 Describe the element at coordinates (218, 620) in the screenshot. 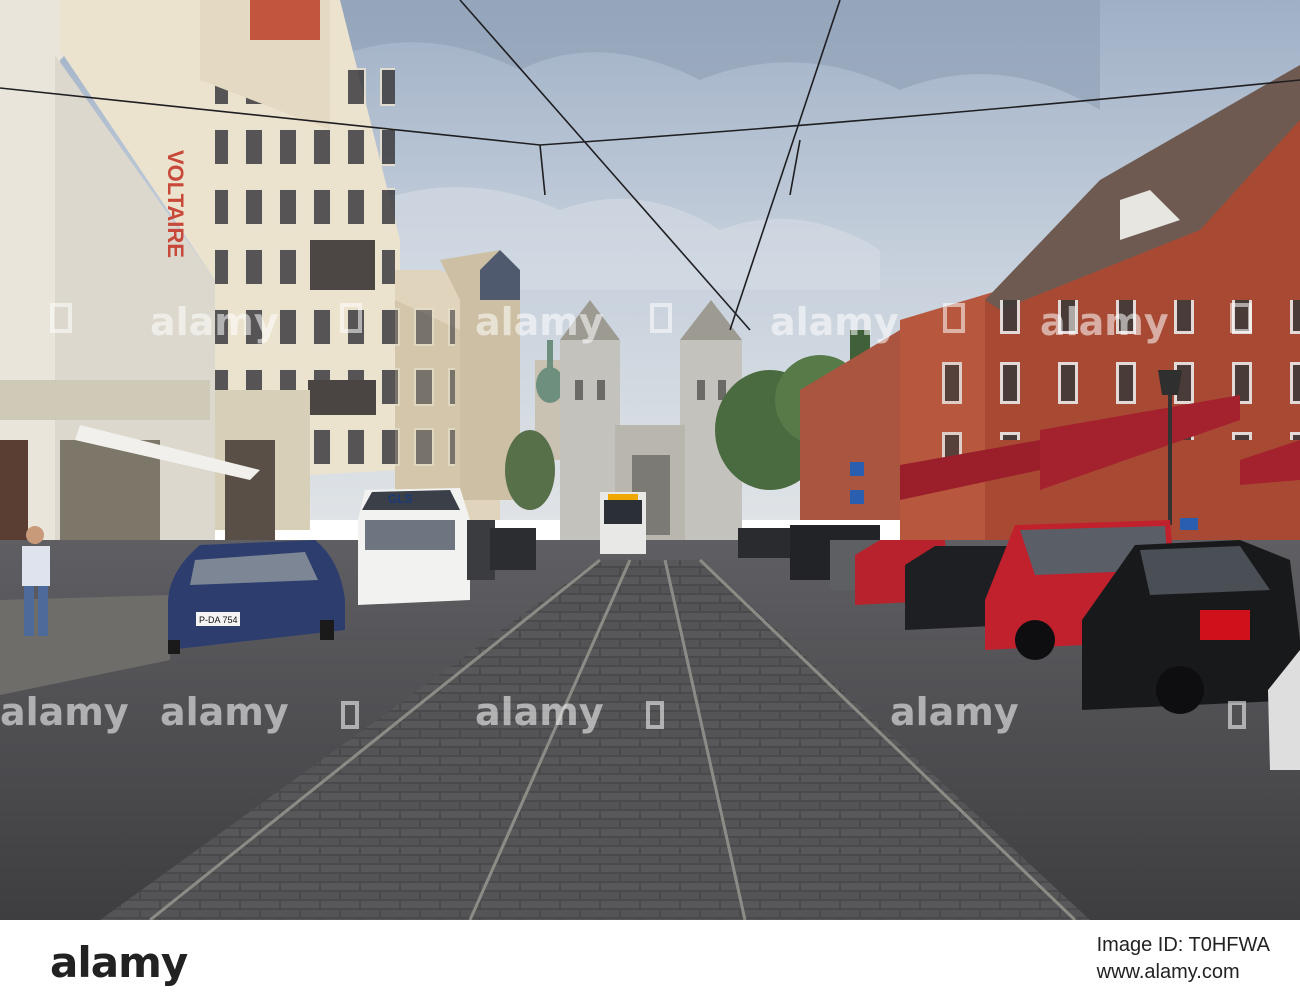

I see `license-plate: P-DA 754` at that location.